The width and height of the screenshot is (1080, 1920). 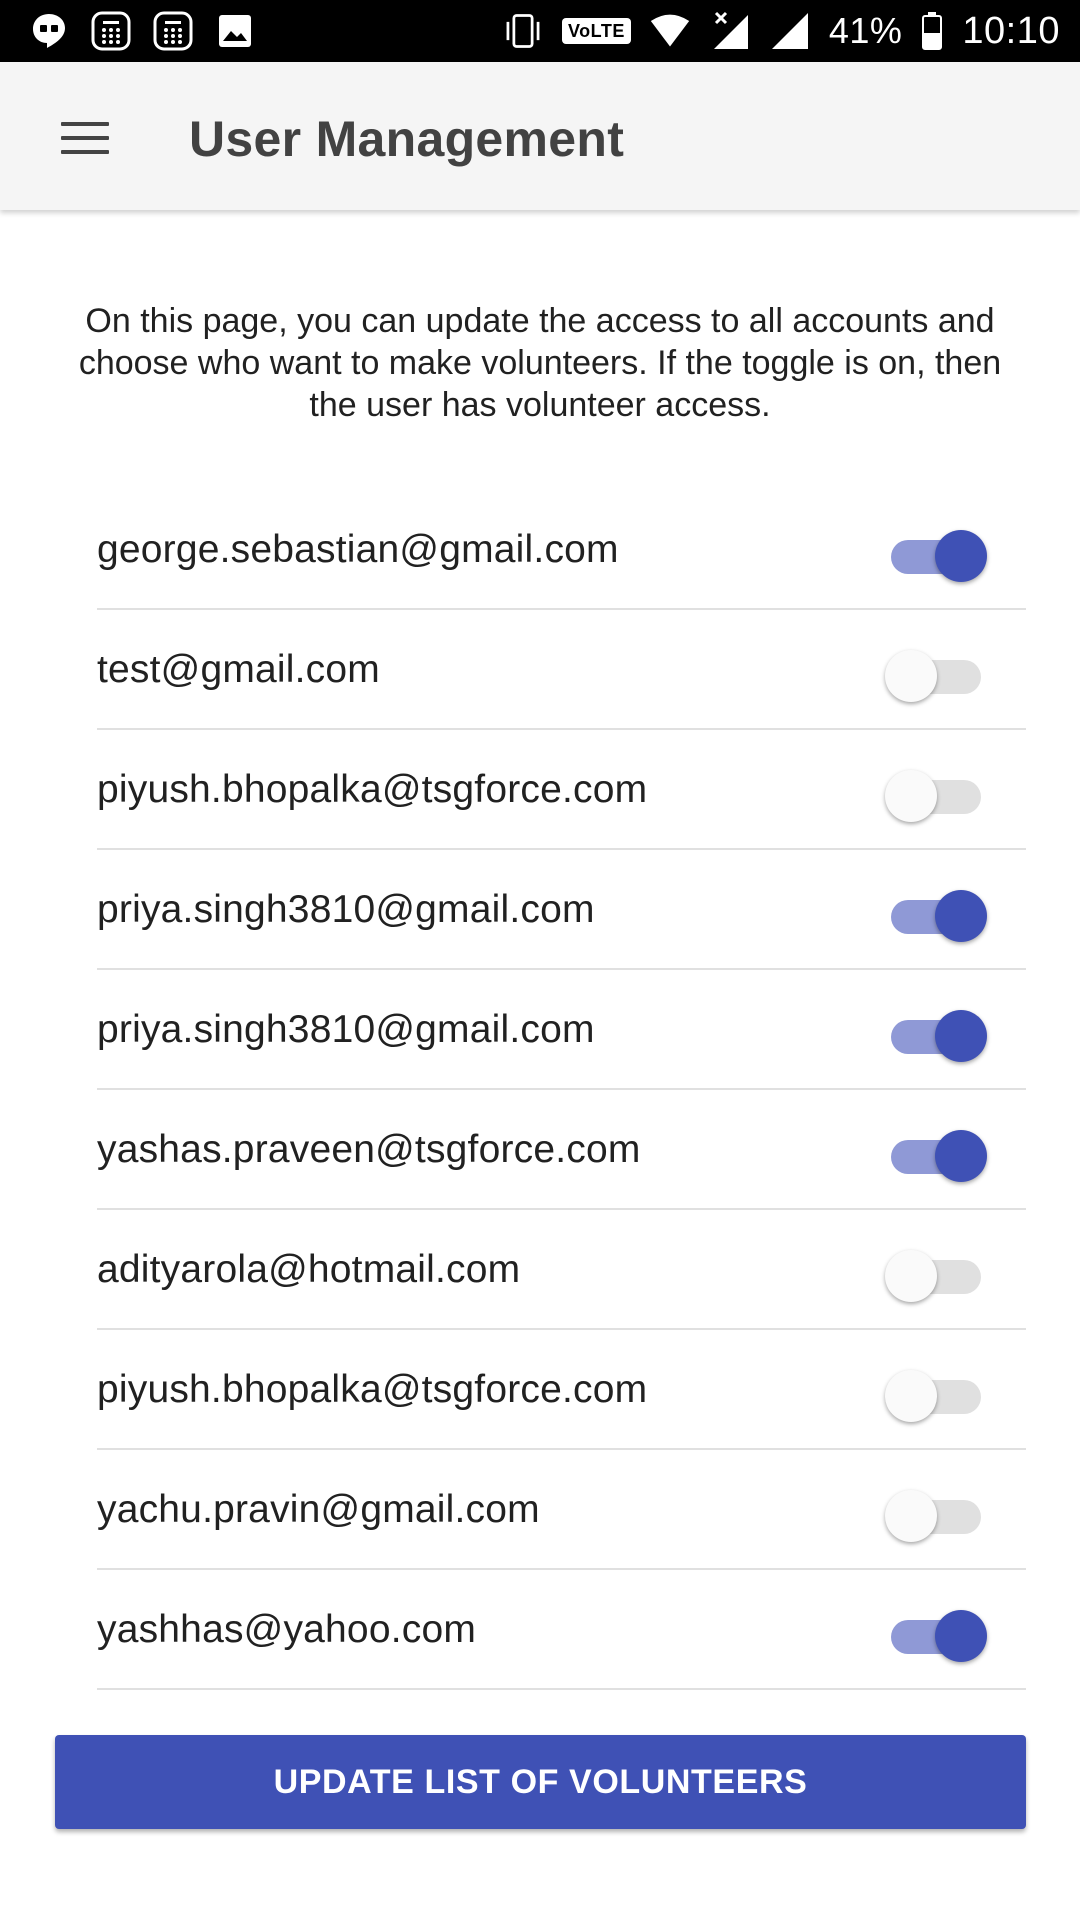 I want to click on battery-icon, so click(x=932, y=31).